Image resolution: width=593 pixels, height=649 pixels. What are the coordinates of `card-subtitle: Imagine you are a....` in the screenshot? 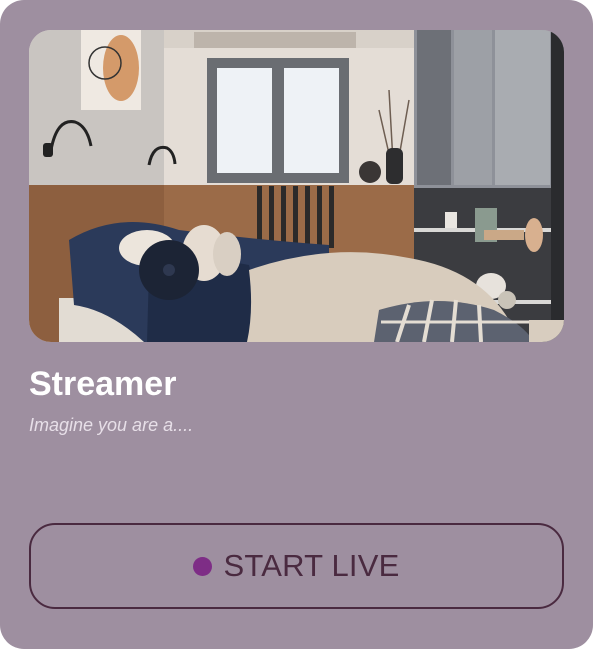 It's located at (111, 425).